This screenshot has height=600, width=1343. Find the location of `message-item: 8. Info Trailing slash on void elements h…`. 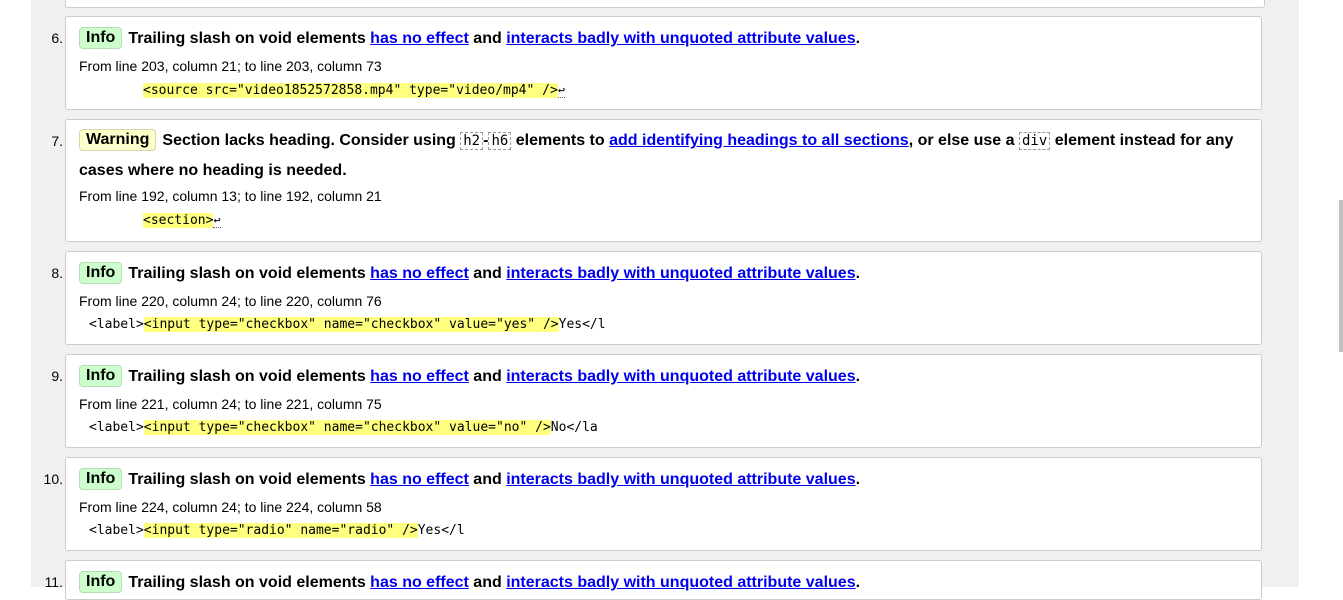

message-item: 8. Info Trailing slash on void elements h… is located at coordinates (656, 298).